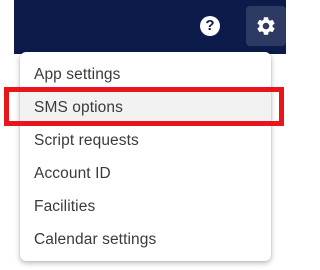 The height and width of the screenshot is (270, 320). What do you see at coordinates (77, 74) in the screenshot?
I see `menu-item-label: App settings` at bounding box center [77, 74].